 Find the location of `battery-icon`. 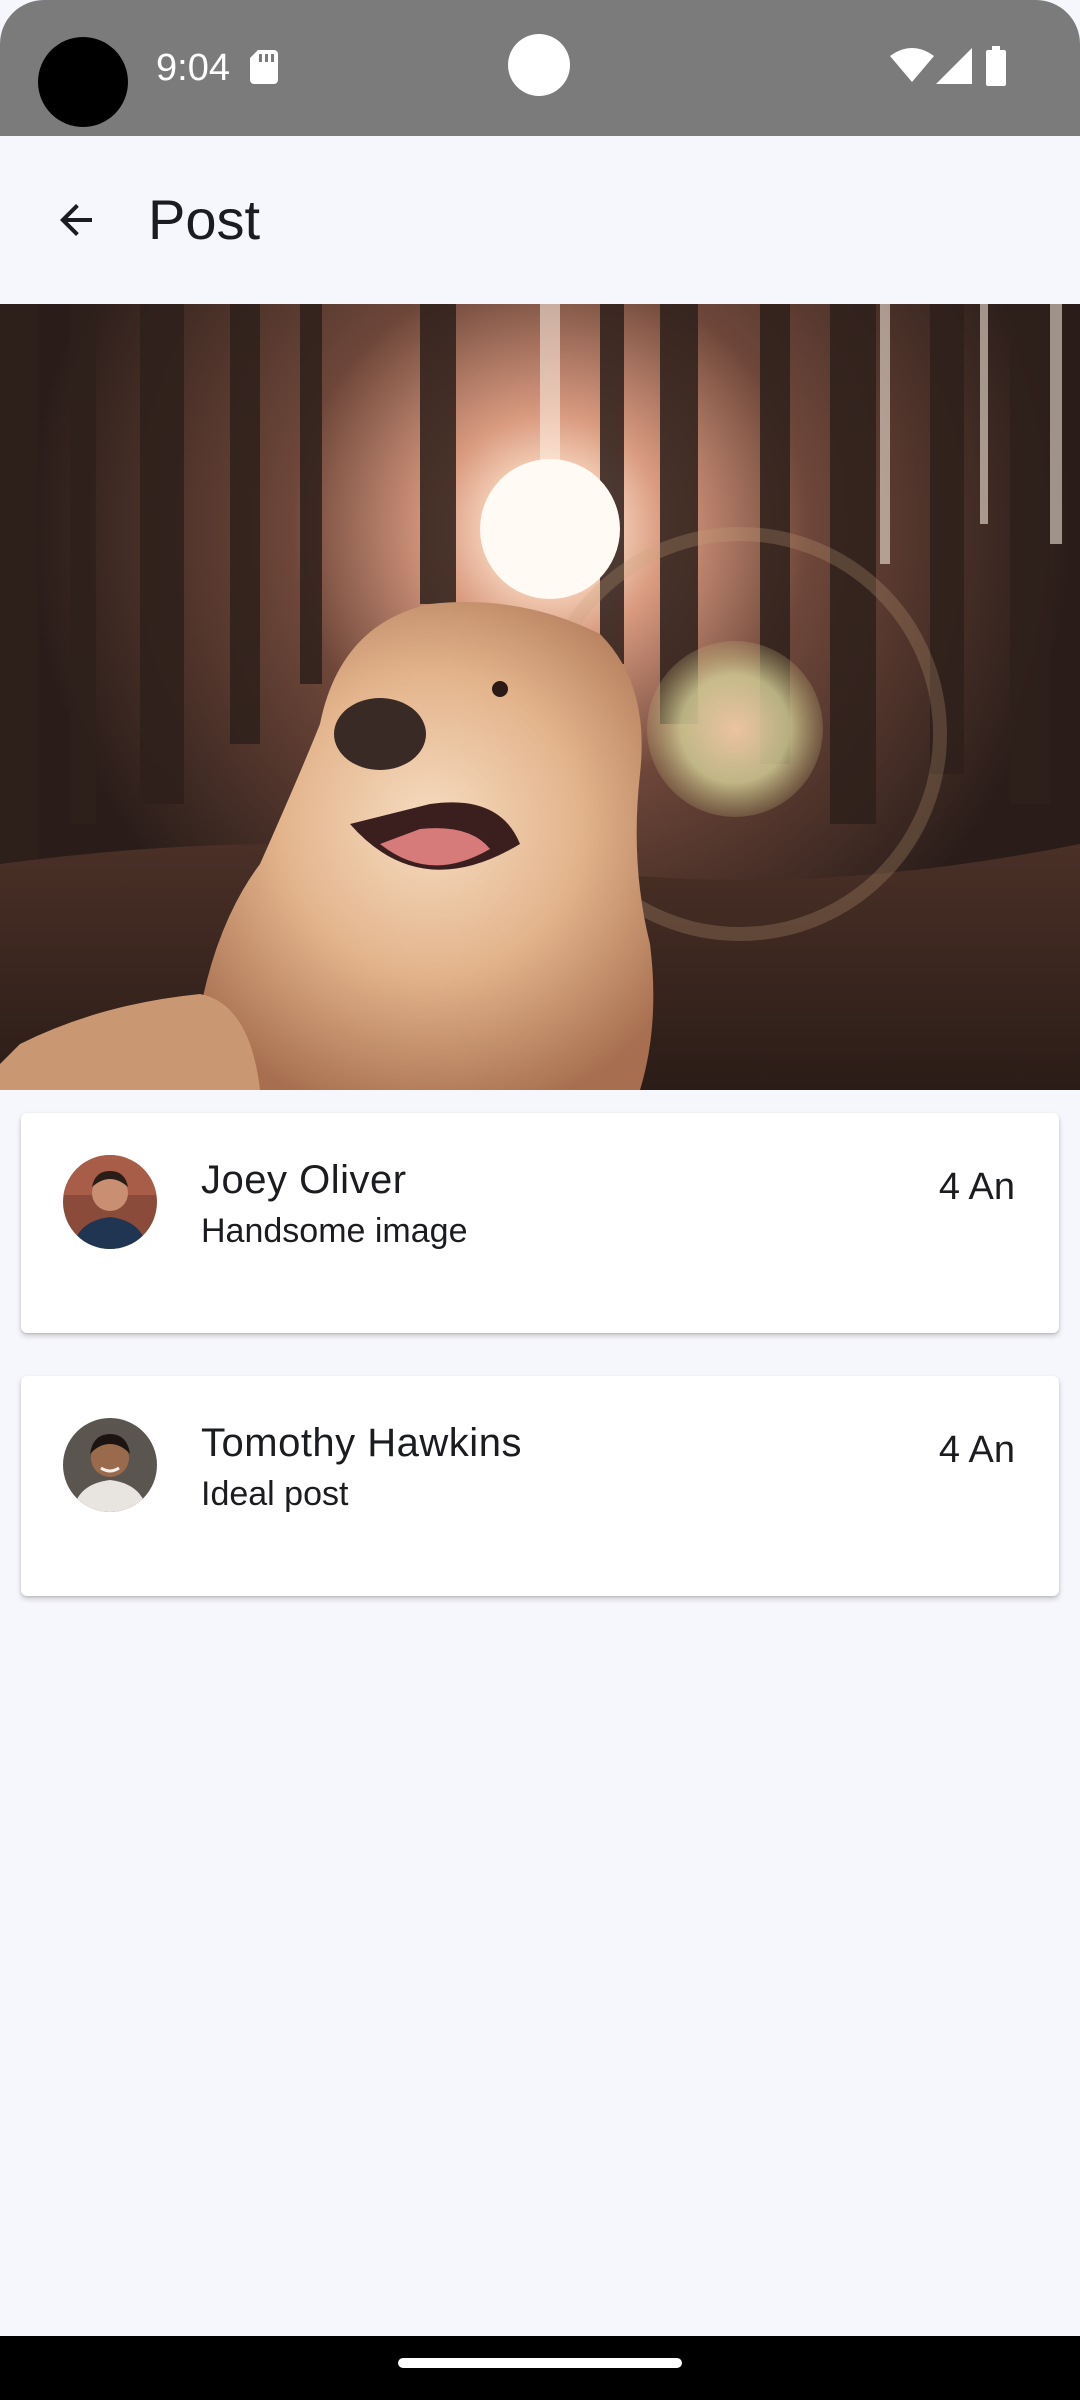

battery-icon is located at coordinates (996, 66).